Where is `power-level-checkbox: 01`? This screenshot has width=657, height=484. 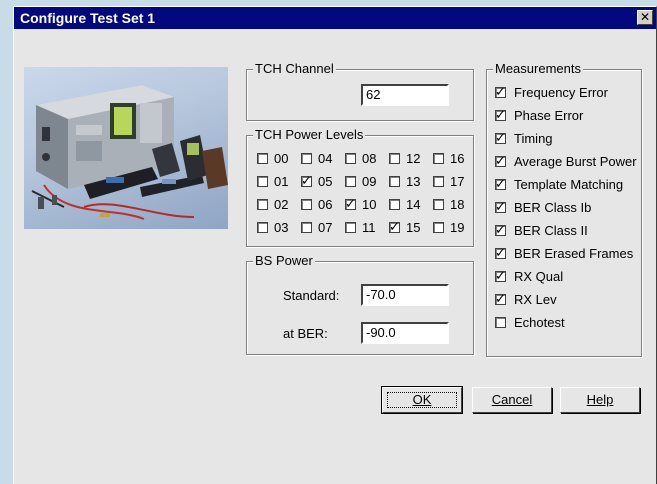
power-level-checkbox: 01 is located at coordinates (272, 181).